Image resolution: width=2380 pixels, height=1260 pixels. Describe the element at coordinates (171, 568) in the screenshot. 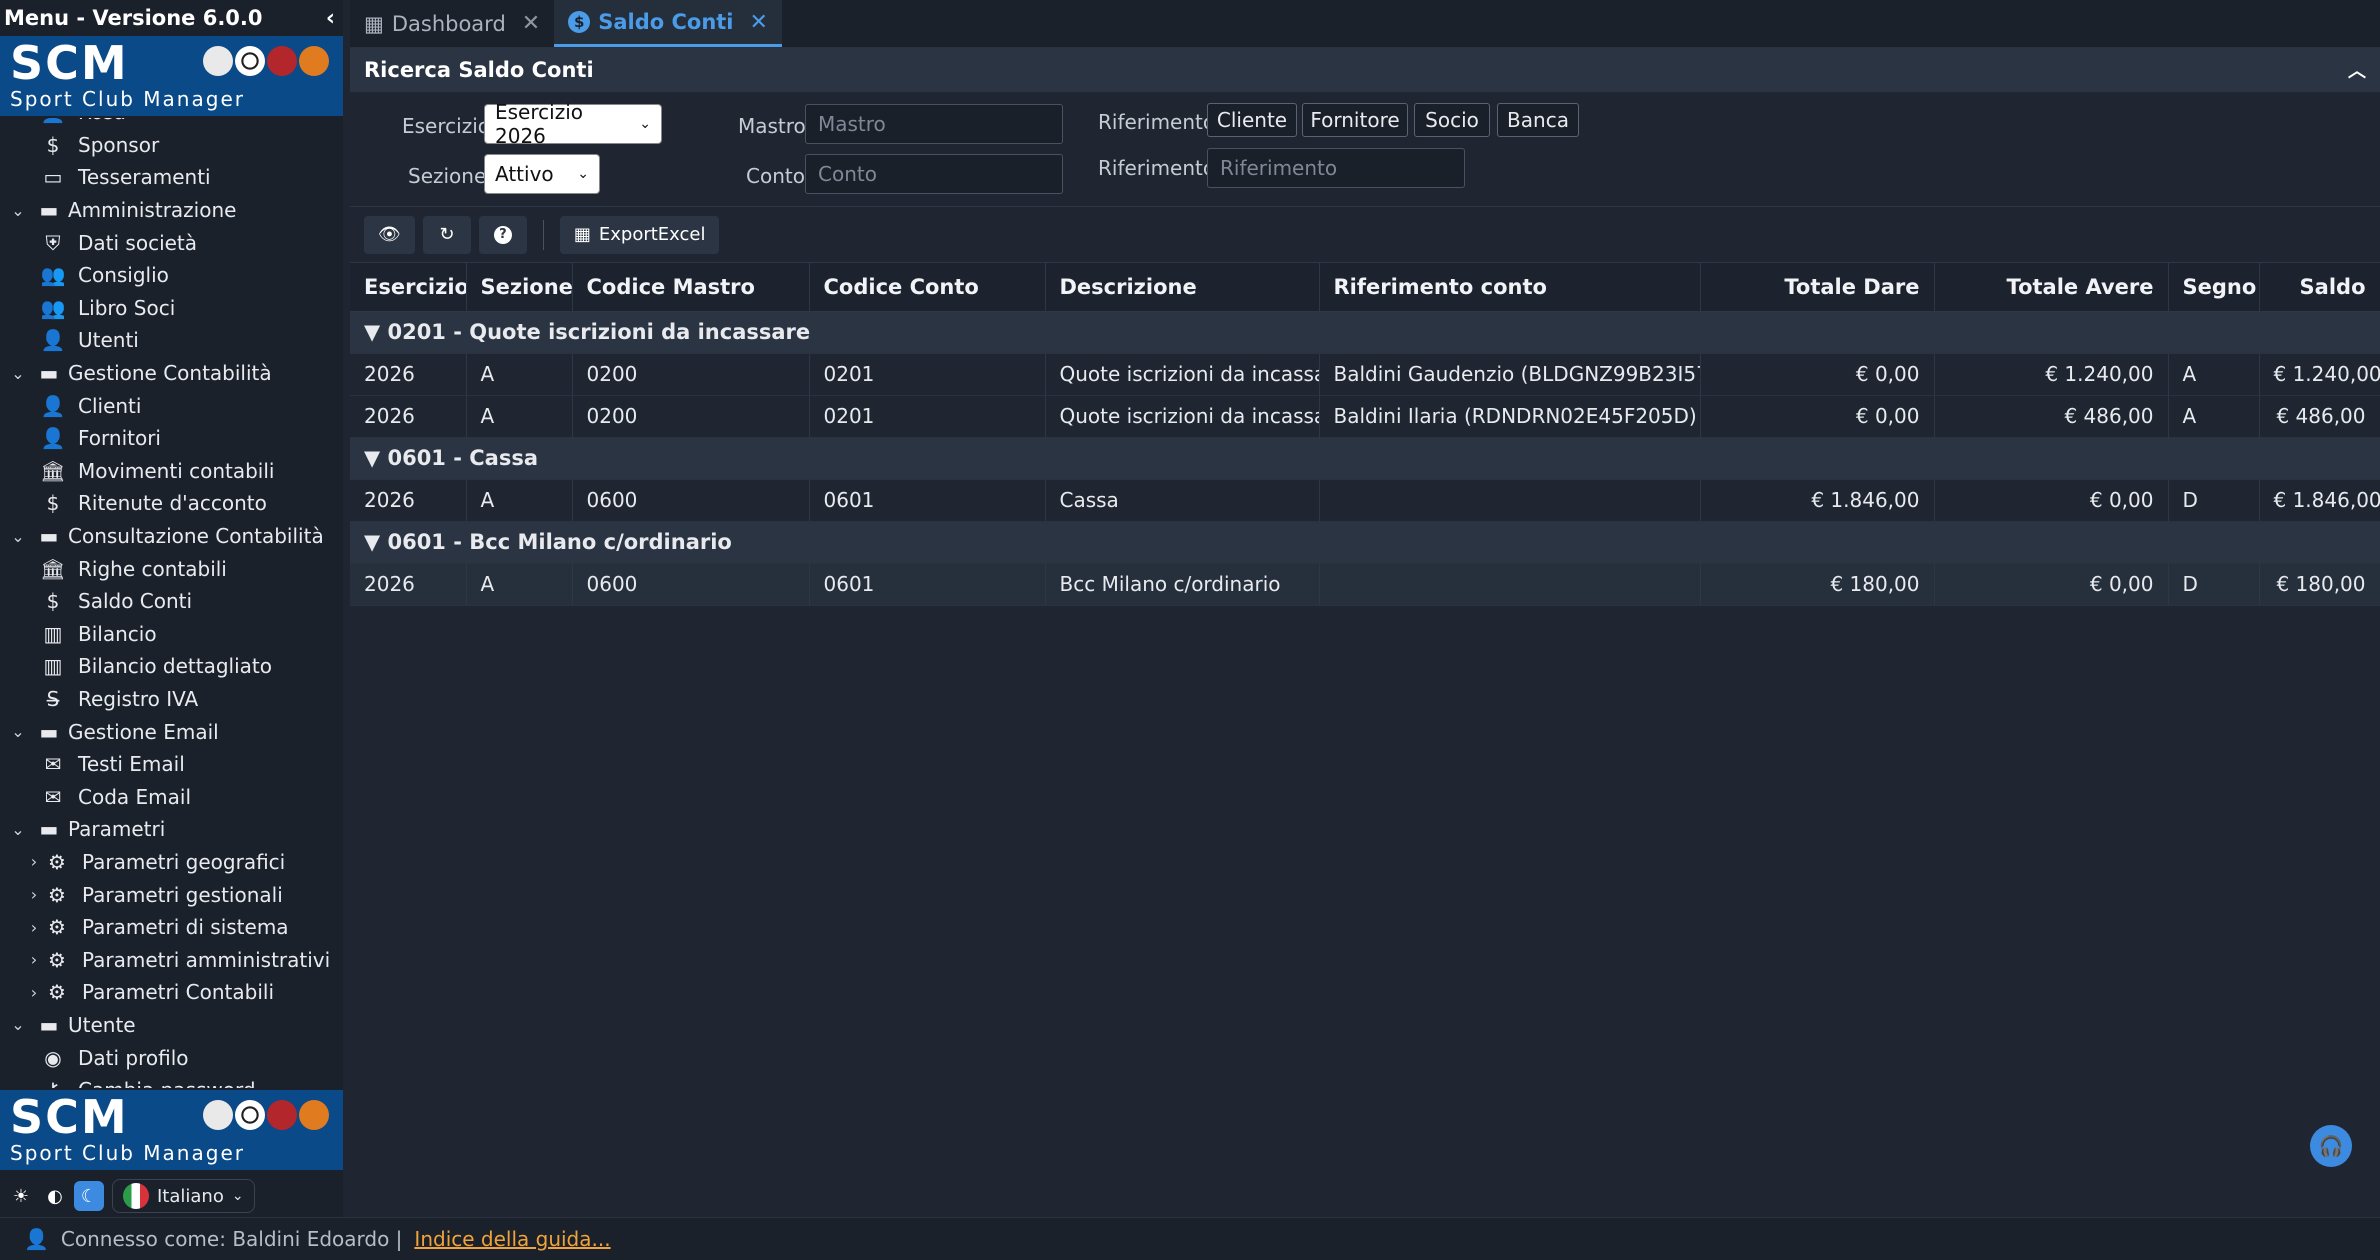

I see `sidebar-item: 🏛 Righe contabili` at that location.